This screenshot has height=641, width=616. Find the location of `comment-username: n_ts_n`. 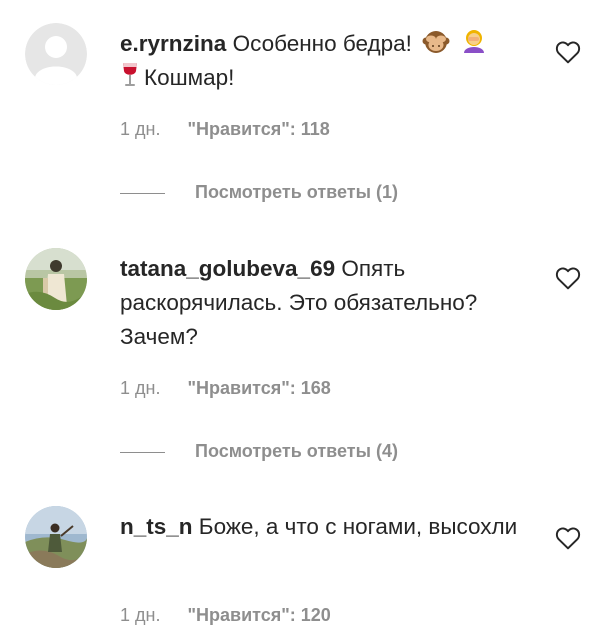

comment-username: n_ts_n is located at coordinates (156, 526).